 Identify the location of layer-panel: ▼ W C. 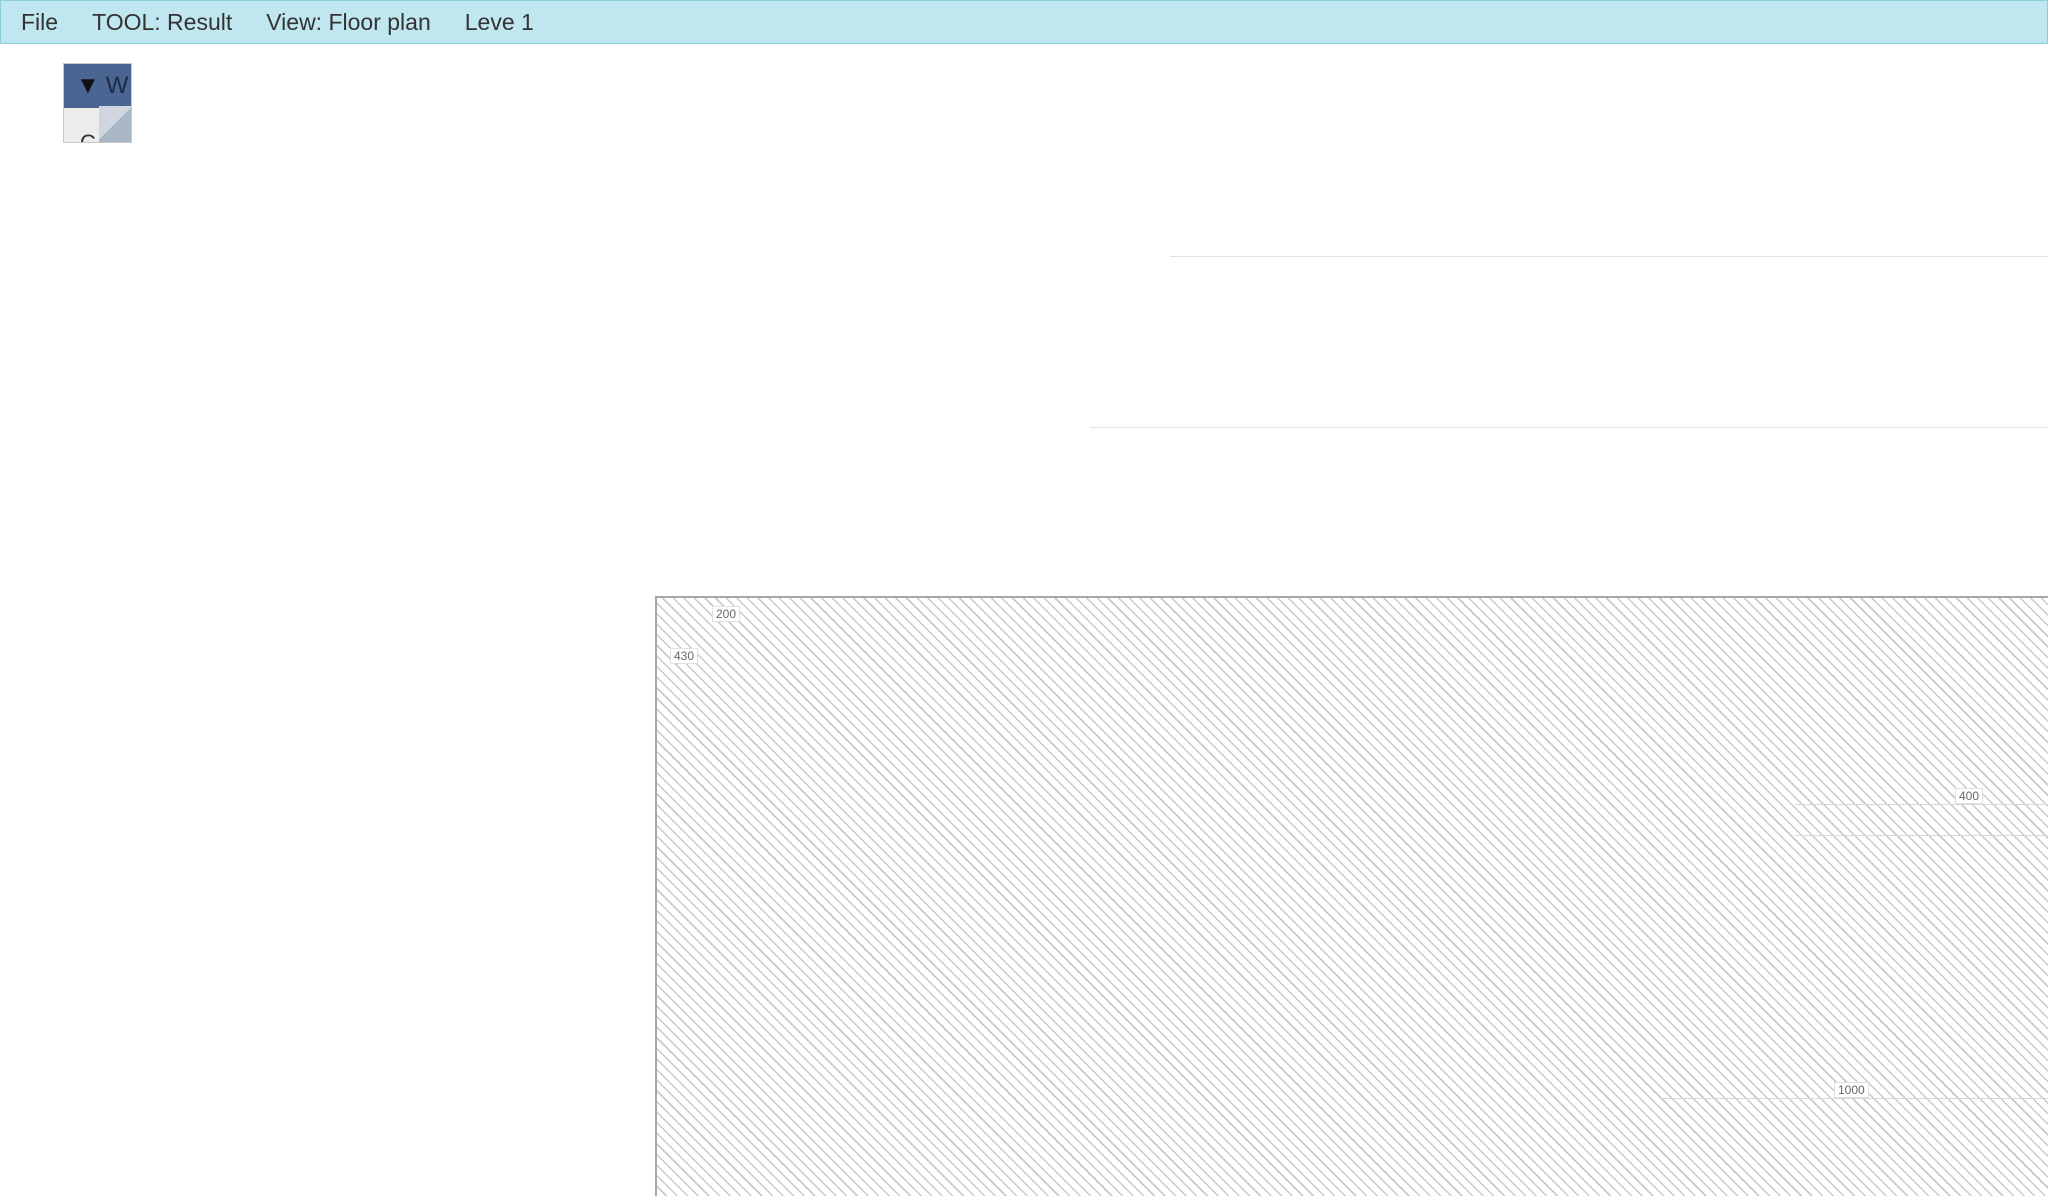
(97, 103).